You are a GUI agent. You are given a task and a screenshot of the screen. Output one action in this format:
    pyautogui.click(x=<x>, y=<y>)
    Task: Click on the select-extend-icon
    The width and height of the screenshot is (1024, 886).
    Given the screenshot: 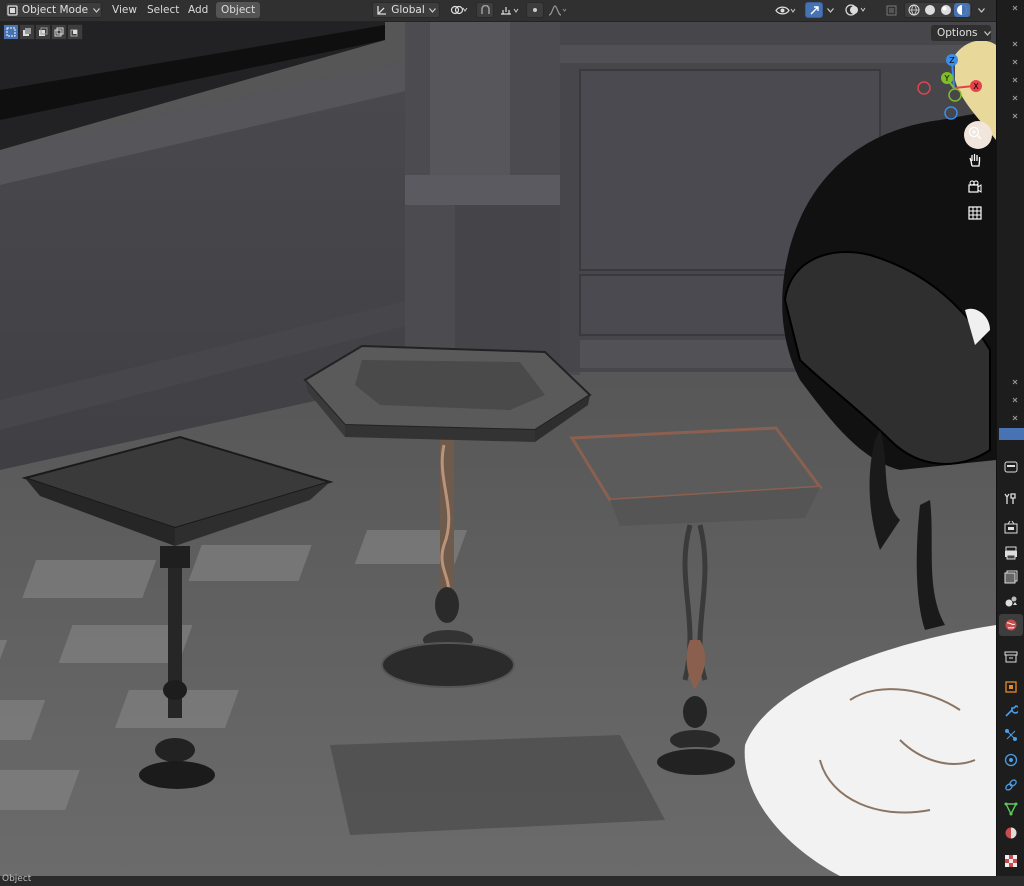 What is the action you would take?
    pyautogui.click(x=27, y=32)
    